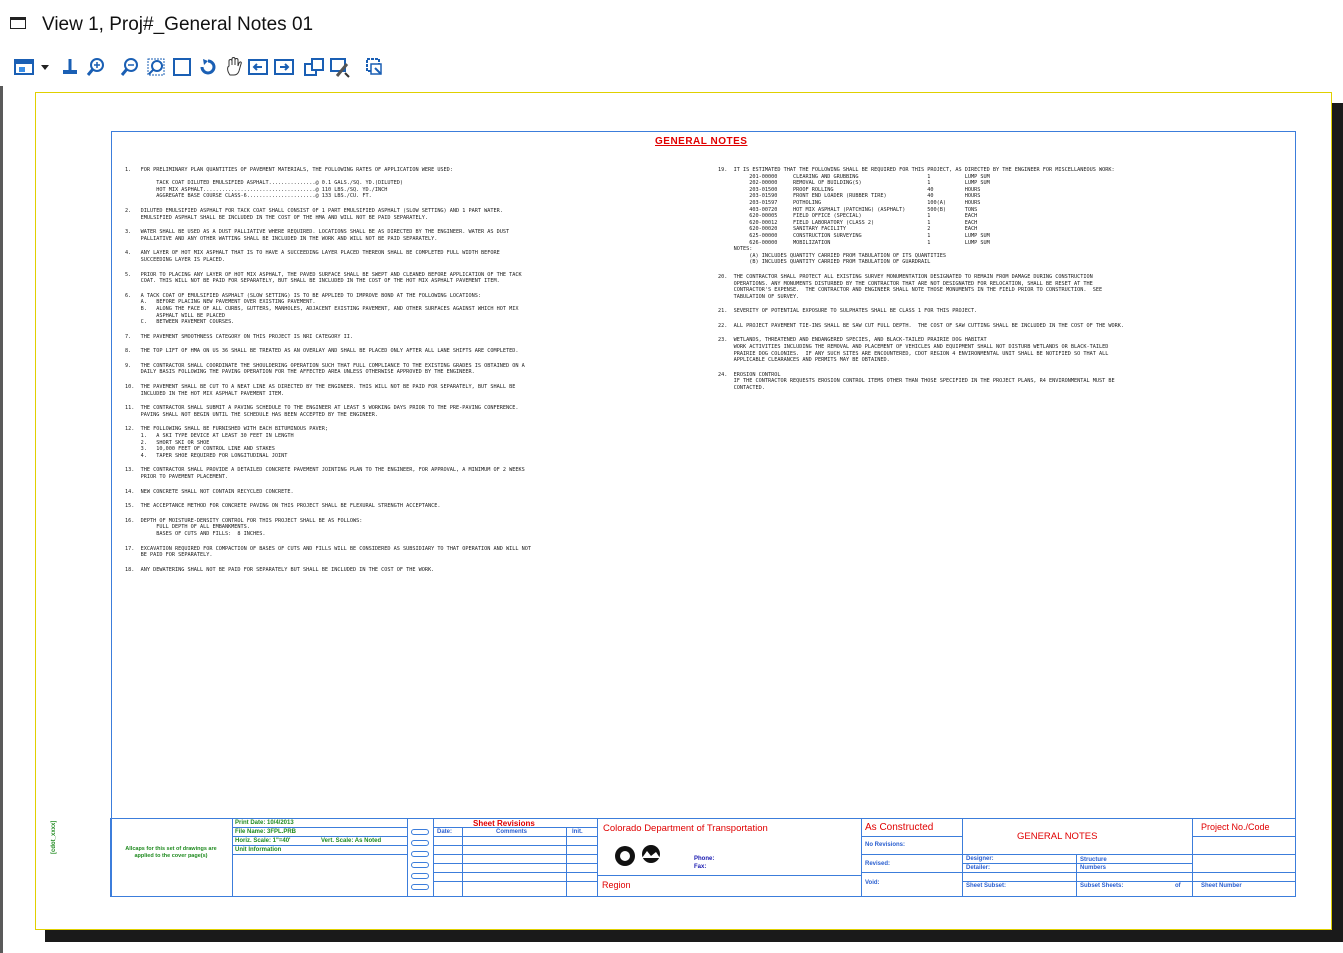 The height and width of the screenshot is (953, 1343). Describe the element at coordinates (178, 24) in the screenshot. I see `window-title: View 1, Proj#_General Notes 01` at that location.